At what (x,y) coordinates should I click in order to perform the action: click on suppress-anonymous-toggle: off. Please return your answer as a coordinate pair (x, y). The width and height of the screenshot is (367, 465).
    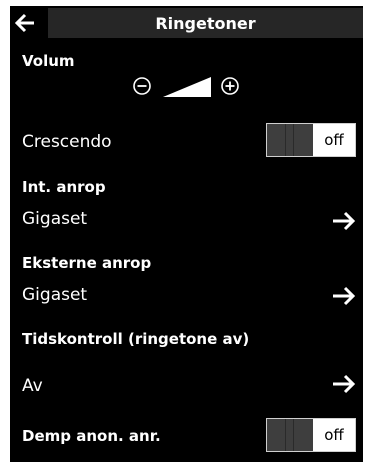
    Looking at the image, I should click on (311, 435).